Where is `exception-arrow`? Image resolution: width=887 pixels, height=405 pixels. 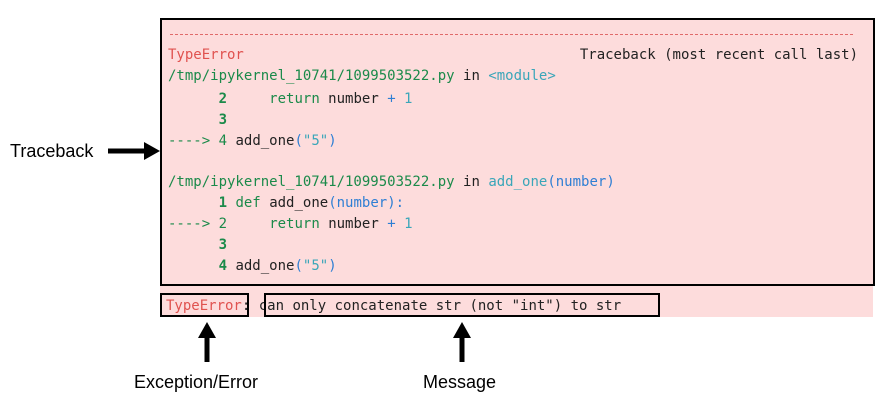
exception-arrow is located at coordinates (207, 342).